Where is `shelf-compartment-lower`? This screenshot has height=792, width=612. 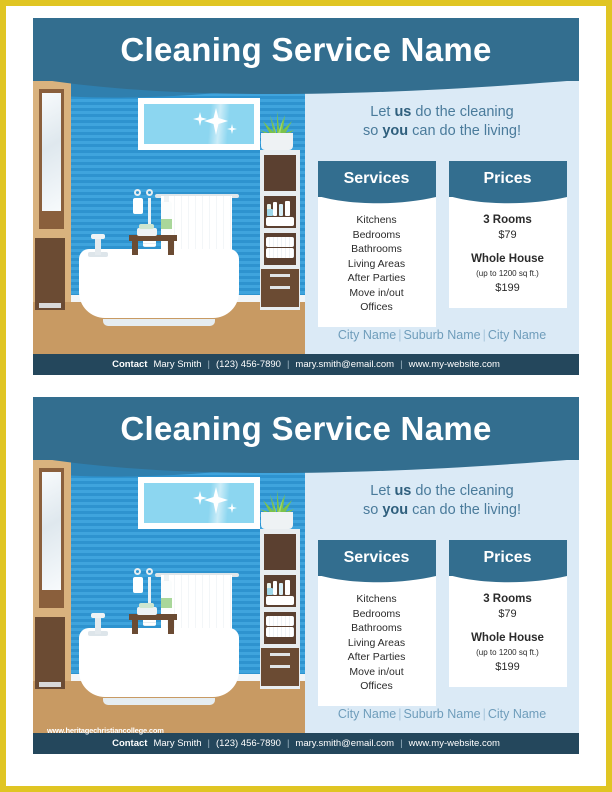
shelf-compartment-lower is located at coordinates (280, 249).